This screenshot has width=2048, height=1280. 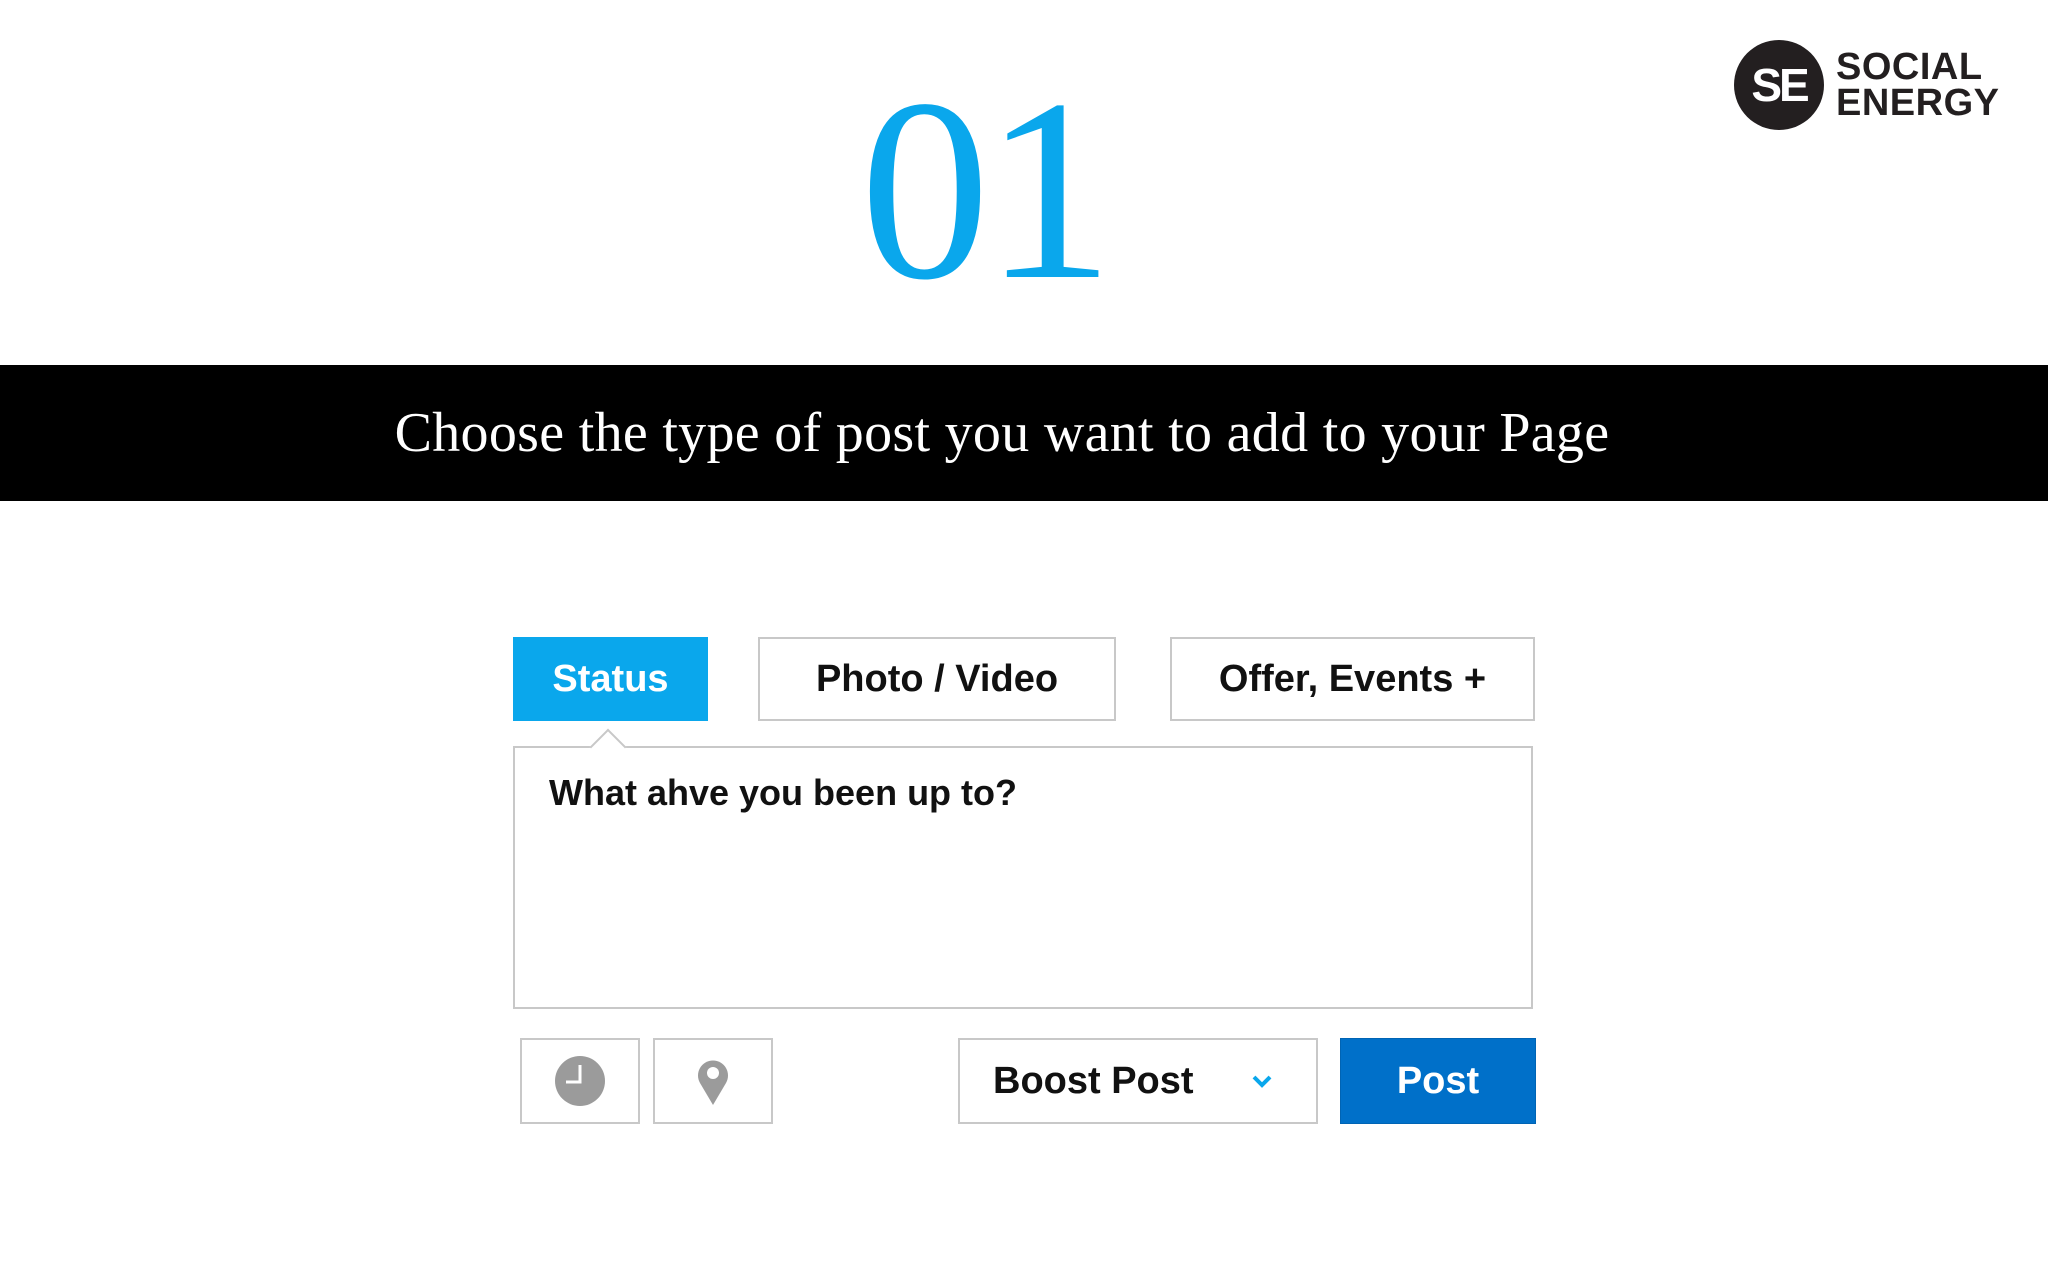 I want to click on brand-name-line2: ENERGY, so click(x=1918, y=103).